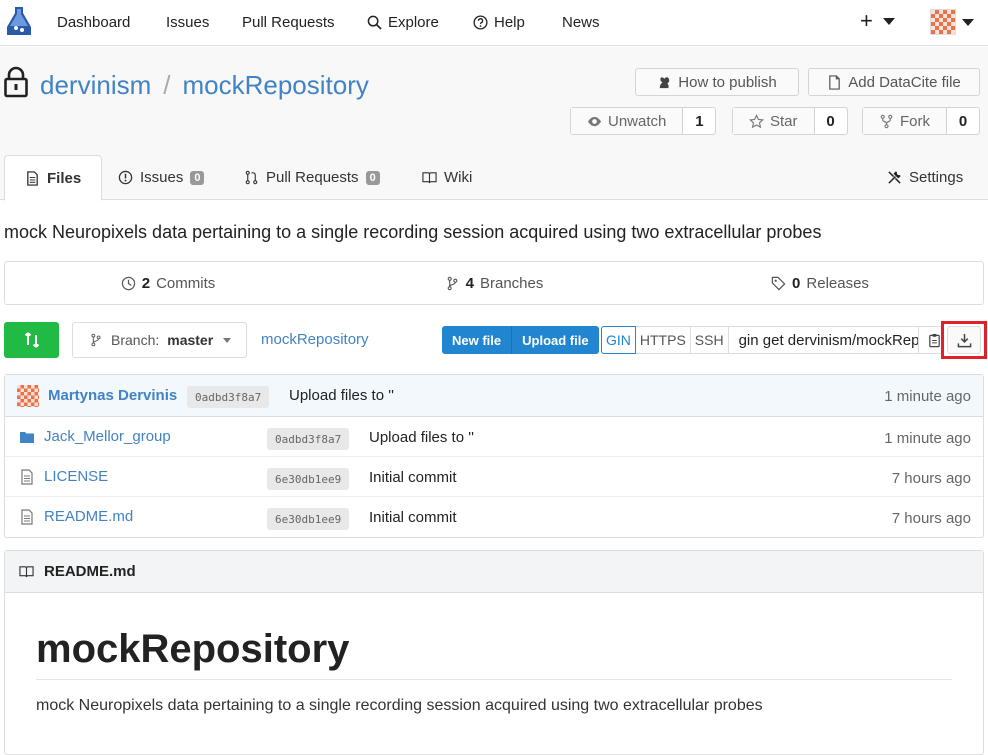  What do you see at coordinates (927, 396) in the screenshot?
I see `commit-age: 1 minute ago` at bounding box center [927, 396].